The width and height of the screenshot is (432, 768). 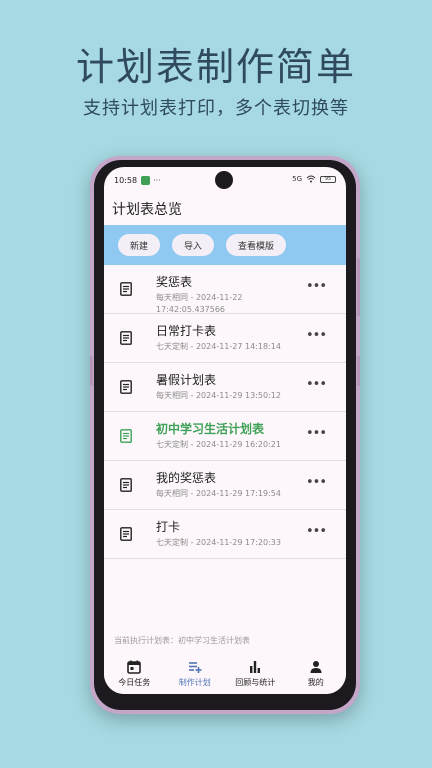 I want to click on nav-label: 今日任务, so click(x=134, y=682).